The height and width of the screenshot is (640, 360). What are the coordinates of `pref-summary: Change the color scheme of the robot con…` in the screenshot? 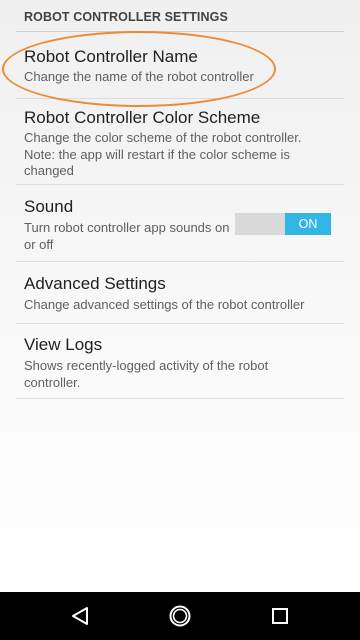 It's located at (163, 154).